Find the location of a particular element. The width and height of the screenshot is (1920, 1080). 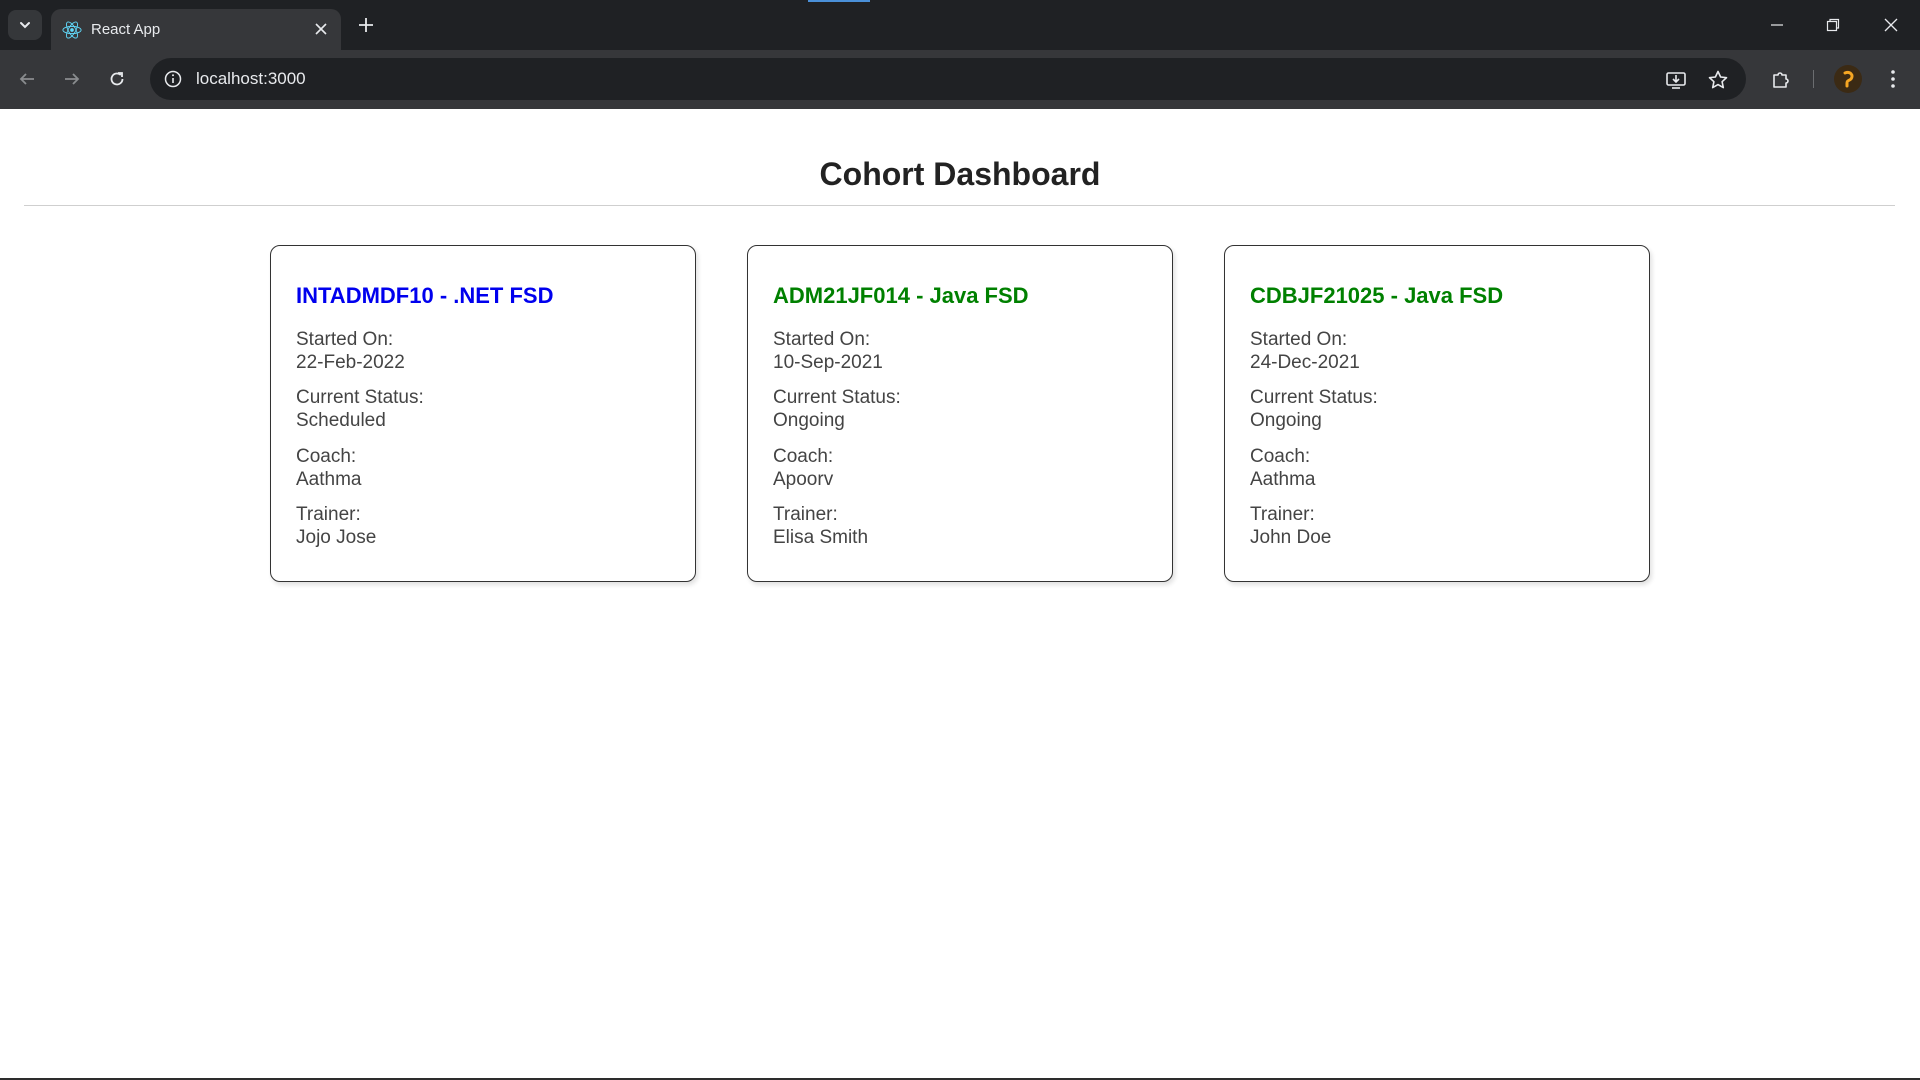

trainer-field: Trainer: Jojo Jose is located at coordinates (336, 526).